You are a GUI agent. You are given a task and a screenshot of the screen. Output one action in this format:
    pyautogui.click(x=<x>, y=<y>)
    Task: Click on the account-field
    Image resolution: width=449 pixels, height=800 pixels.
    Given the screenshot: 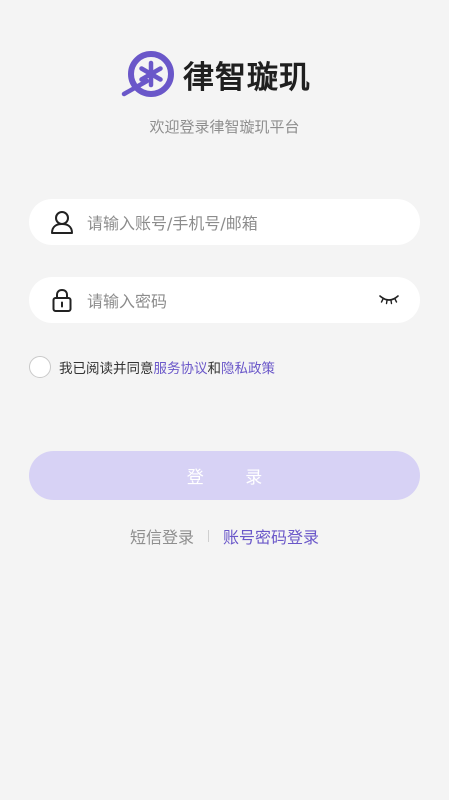 What is the action you would take?
    pyautogui.click(x=224, y=222)
    